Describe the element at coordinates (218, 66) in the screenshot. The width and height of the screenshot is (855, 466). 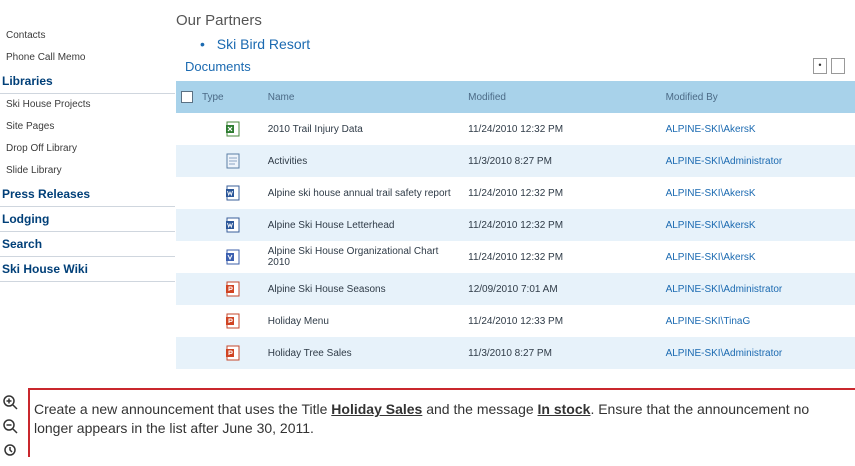
I see `documents-title: Documents` at that location.